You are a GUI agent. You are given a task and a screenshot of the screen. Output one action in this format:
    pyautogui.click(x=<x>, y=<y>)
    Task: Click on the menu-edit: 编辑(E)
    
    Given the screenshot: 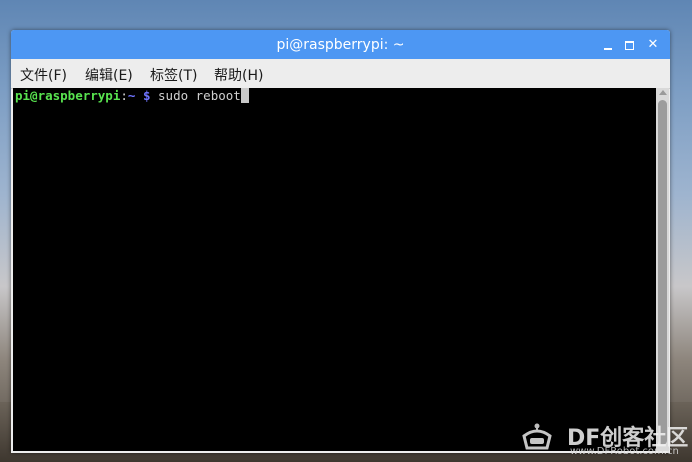 What is the action you would take?
    pyautogui.click(x=109, y=75)
    